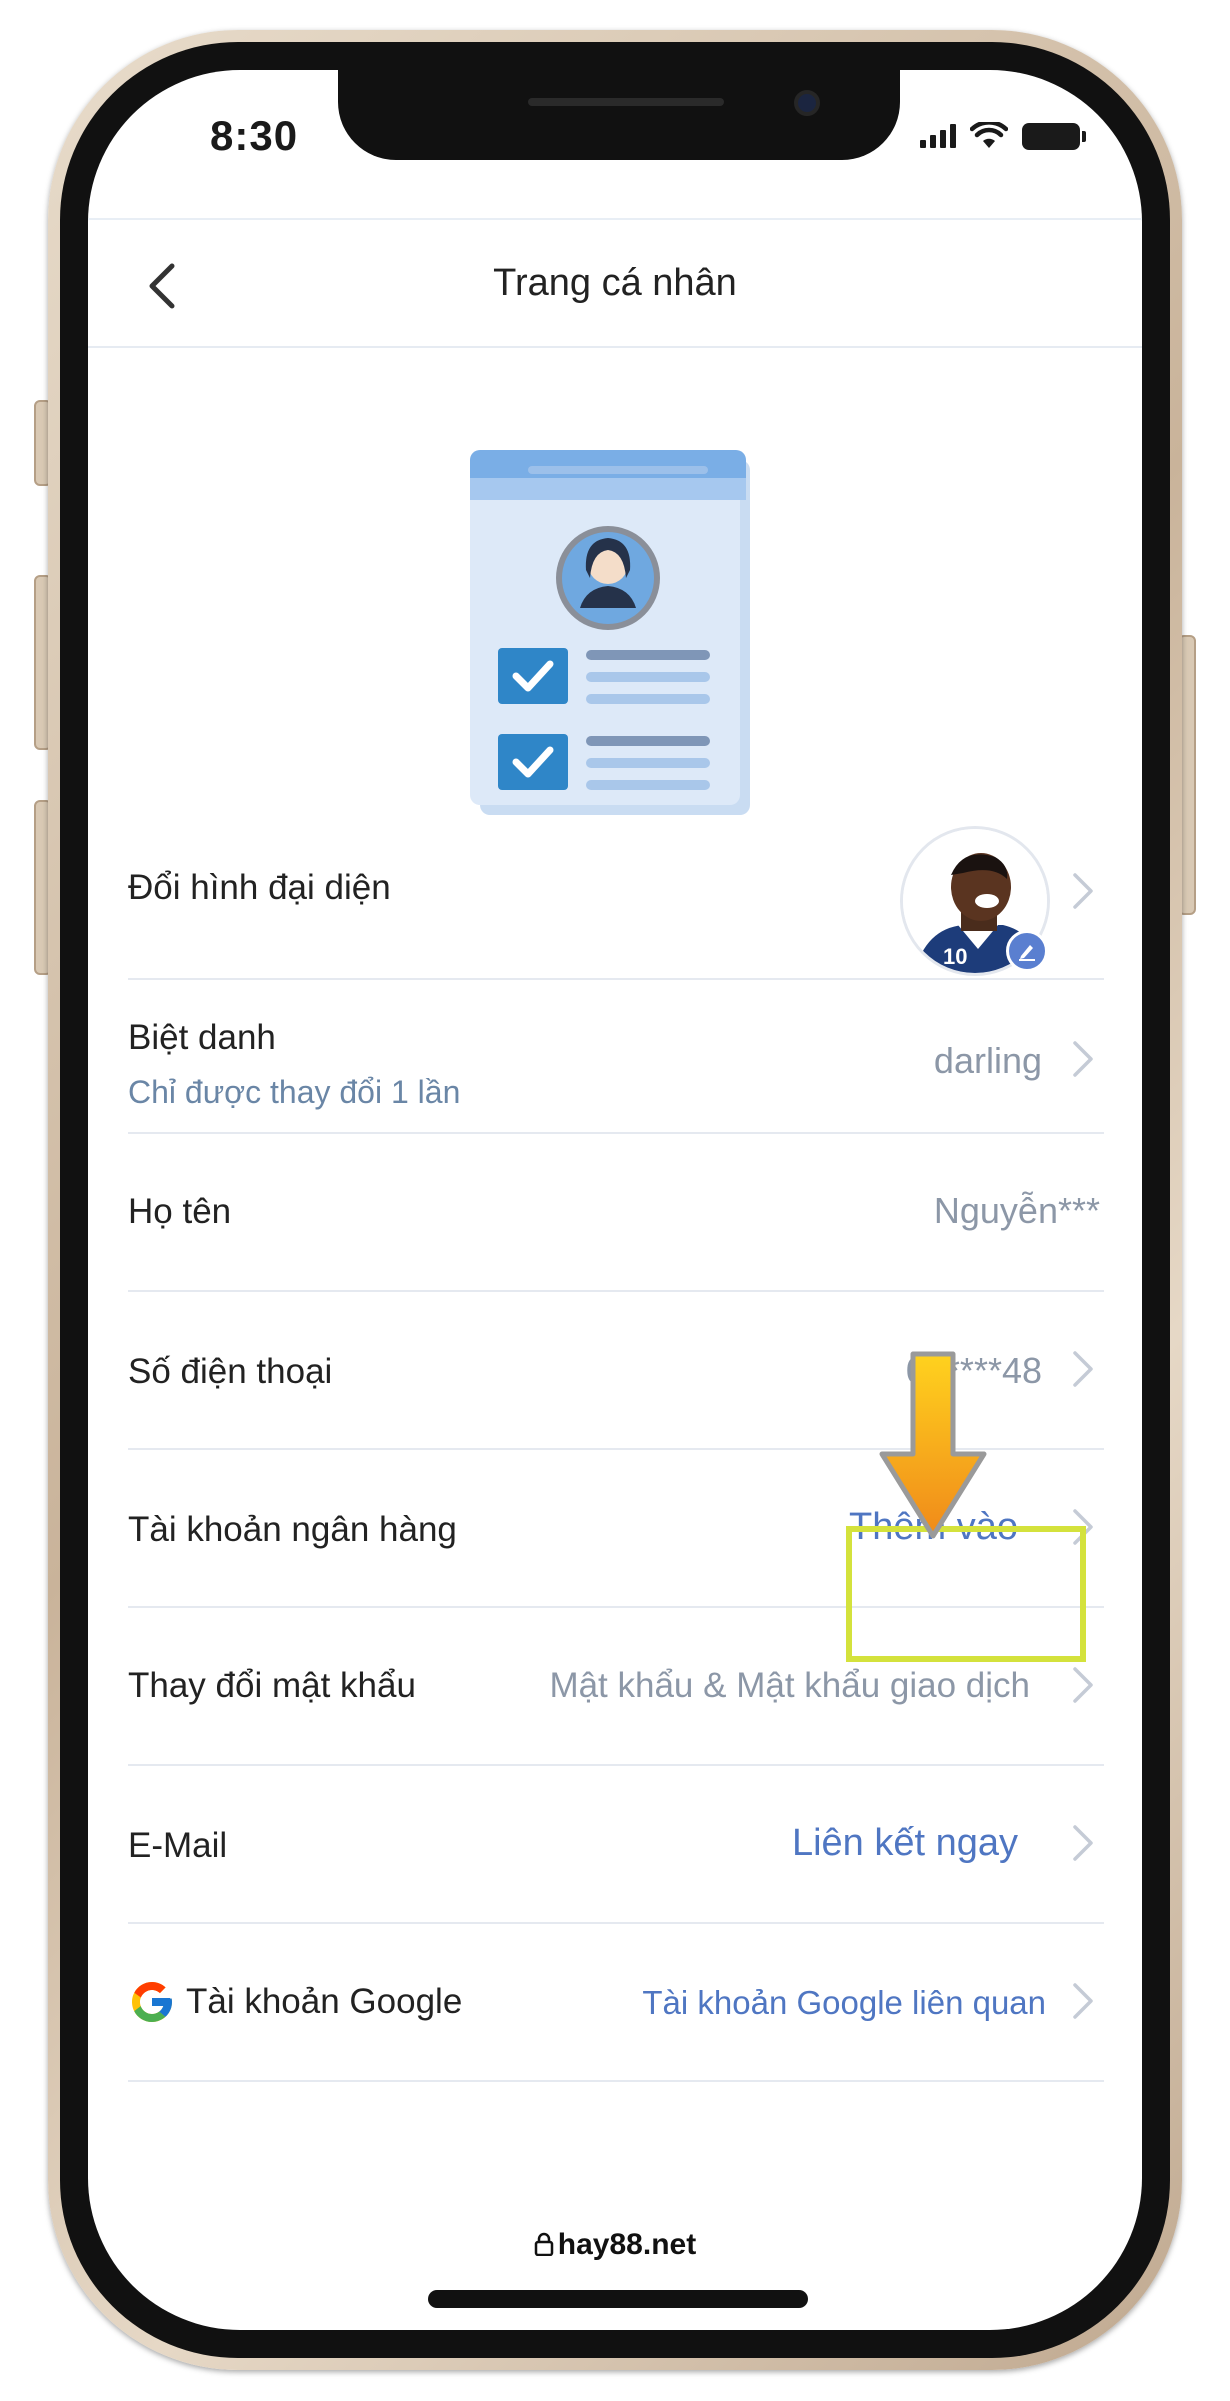 The width and height of the screenshot is (1230, 2401). Describe the element at coordinates (616, 890) in the screenshot. I see `avatar-row: Đổi hình đại diện 10` at that location.